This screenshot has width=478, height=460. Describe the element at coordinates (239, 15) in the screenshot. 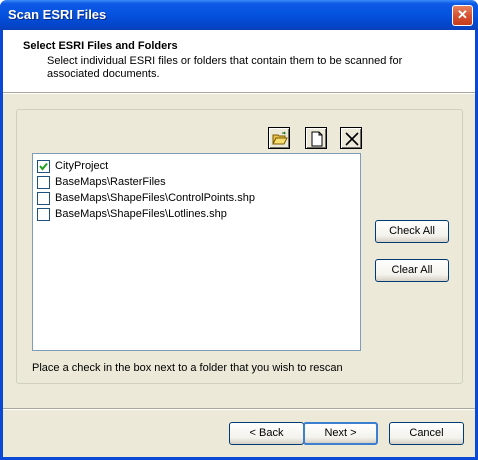

I see `title-bar: Scan ESRI Files ✕` at that location.